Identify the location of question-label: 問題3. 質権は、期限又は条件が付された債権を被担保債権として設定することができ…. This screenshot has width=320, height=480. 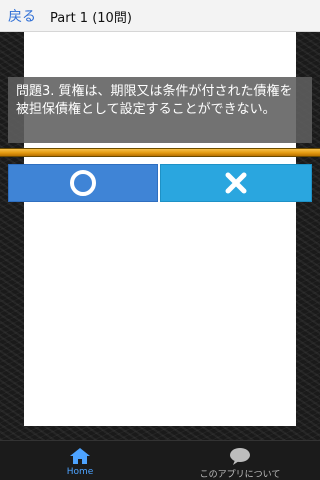
(154, 100).